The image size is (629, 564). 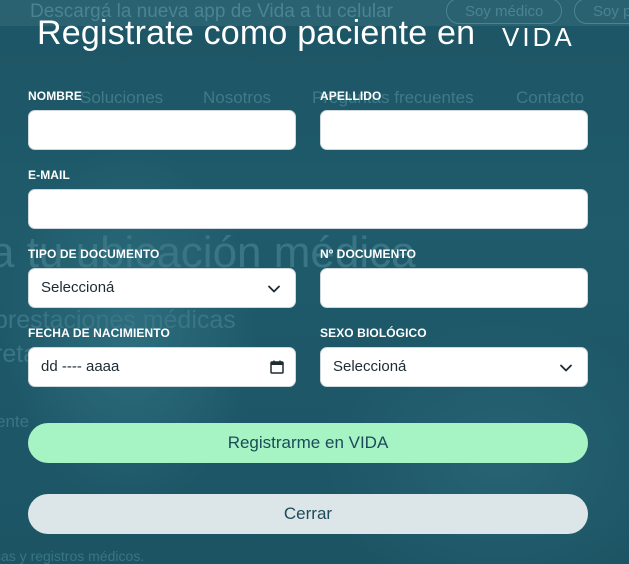 What do you see at coordinates (15, 421) in the screenshot?
I see `hero-subtext-3: ente` at bounding box center [15, 421].